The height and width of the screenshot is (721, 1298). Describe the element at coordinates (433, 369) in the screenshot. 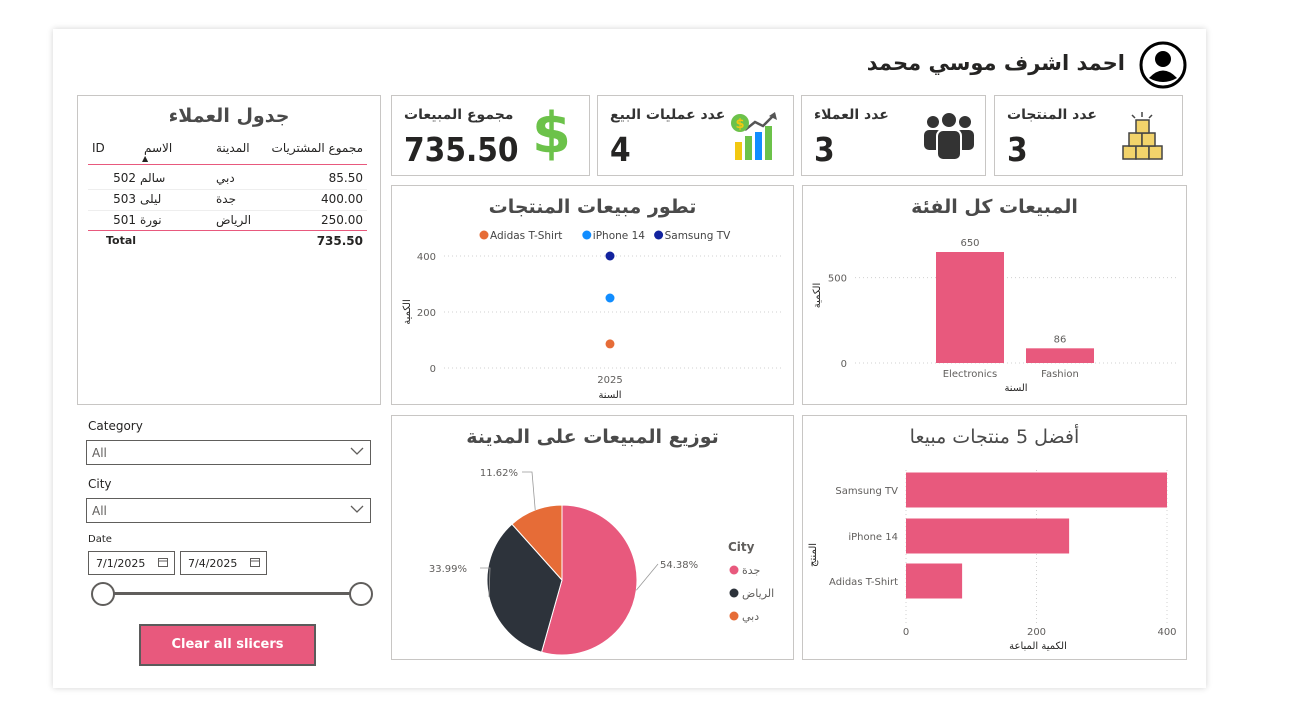

I see `y-tick-label: 0` at that location.